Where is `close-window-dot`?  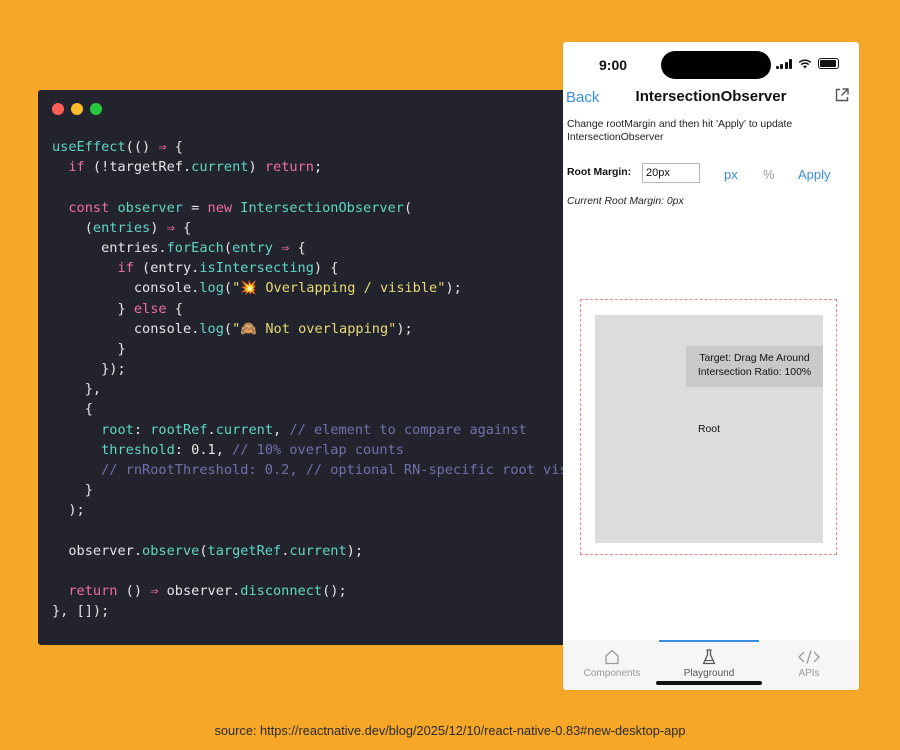 close-window-dot is located at coordinates (58, 109).